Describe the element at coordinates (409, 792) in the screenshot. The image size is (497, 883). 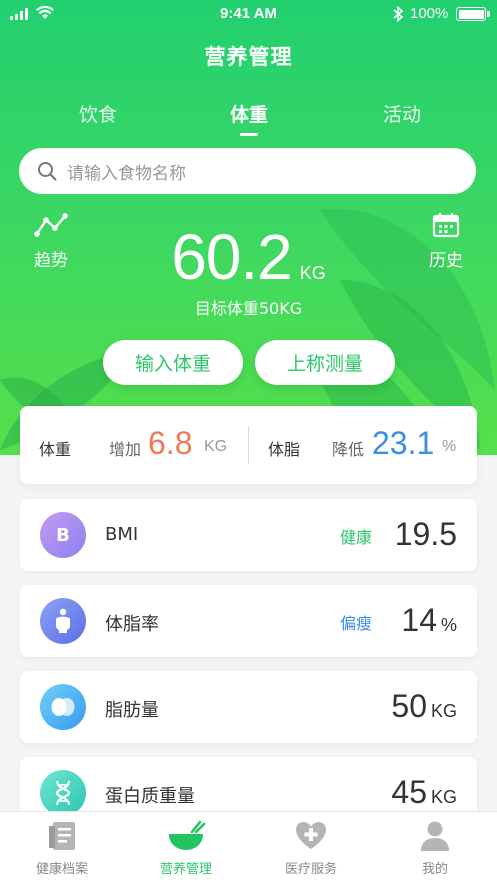
I see `metric-value-number: 45` at that location.